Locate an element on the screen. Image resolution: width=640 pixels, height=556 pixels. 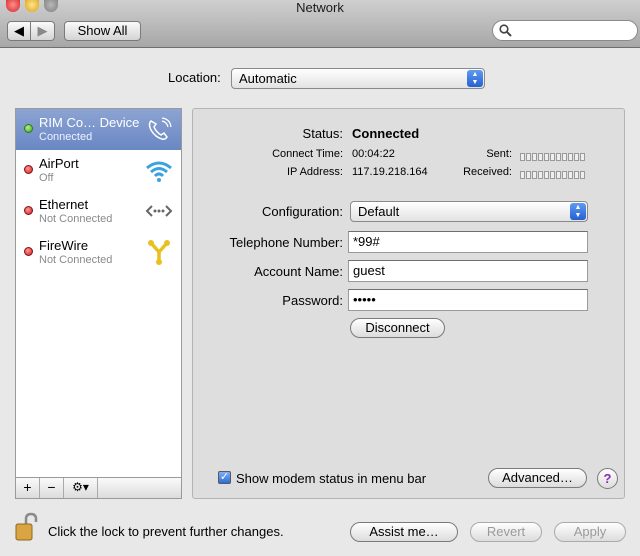
sent-label: Sent: is located at coordinates (499, 154).